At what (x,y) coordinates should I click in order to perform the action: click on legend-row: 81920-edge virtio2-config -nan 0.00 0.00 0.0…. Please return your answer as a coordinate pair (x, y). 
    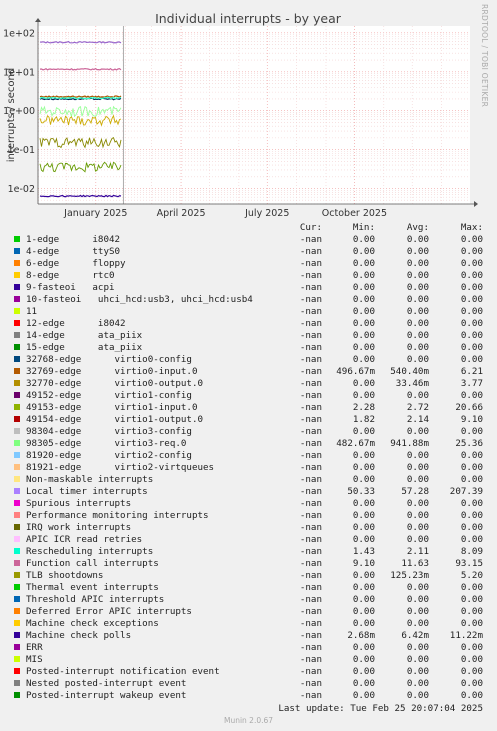
    Looking at the image, I should click on (248, 456).